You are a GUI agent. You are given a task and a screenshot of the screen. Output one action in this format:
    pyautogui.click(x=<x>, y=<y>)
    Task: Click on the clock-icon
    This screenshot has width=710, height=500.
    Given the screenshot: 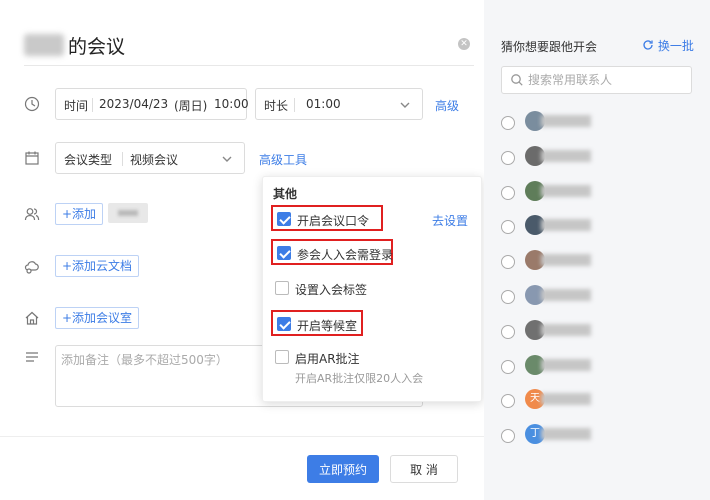 What is the action you would take?
    pyautogui.click(x=32, y=104)
    